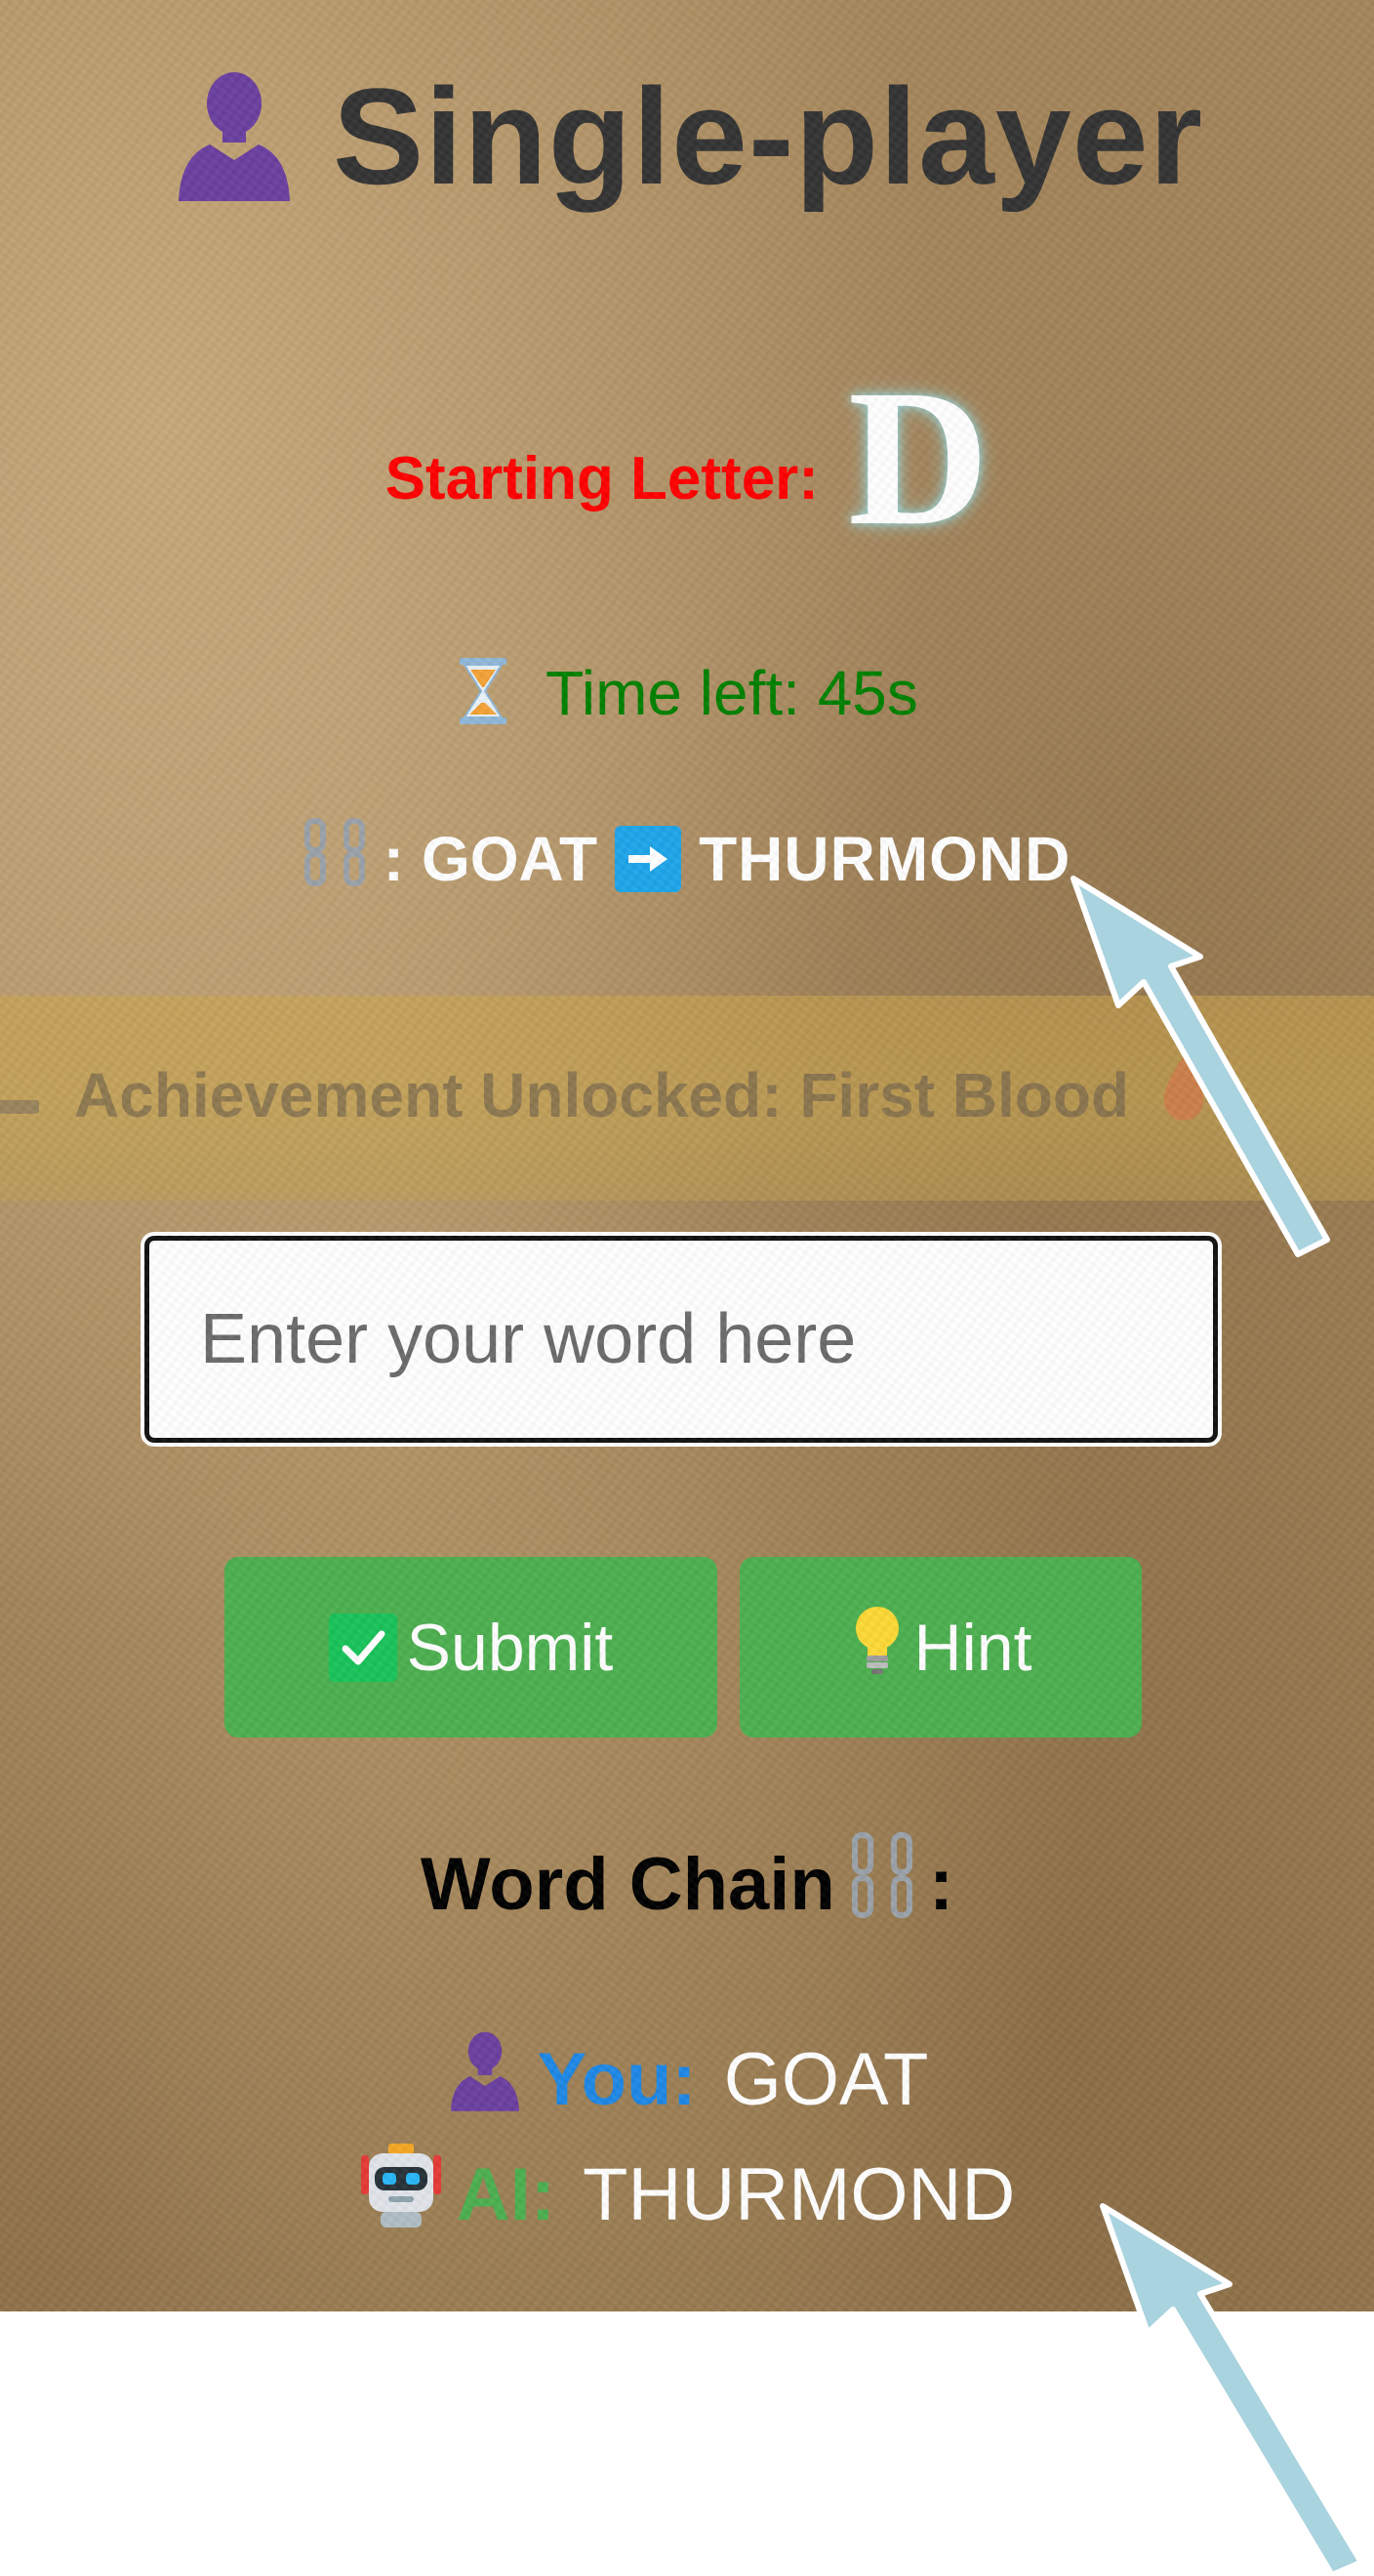  I want to click on chain-entry-word: GOAT, so click(826, 2079).